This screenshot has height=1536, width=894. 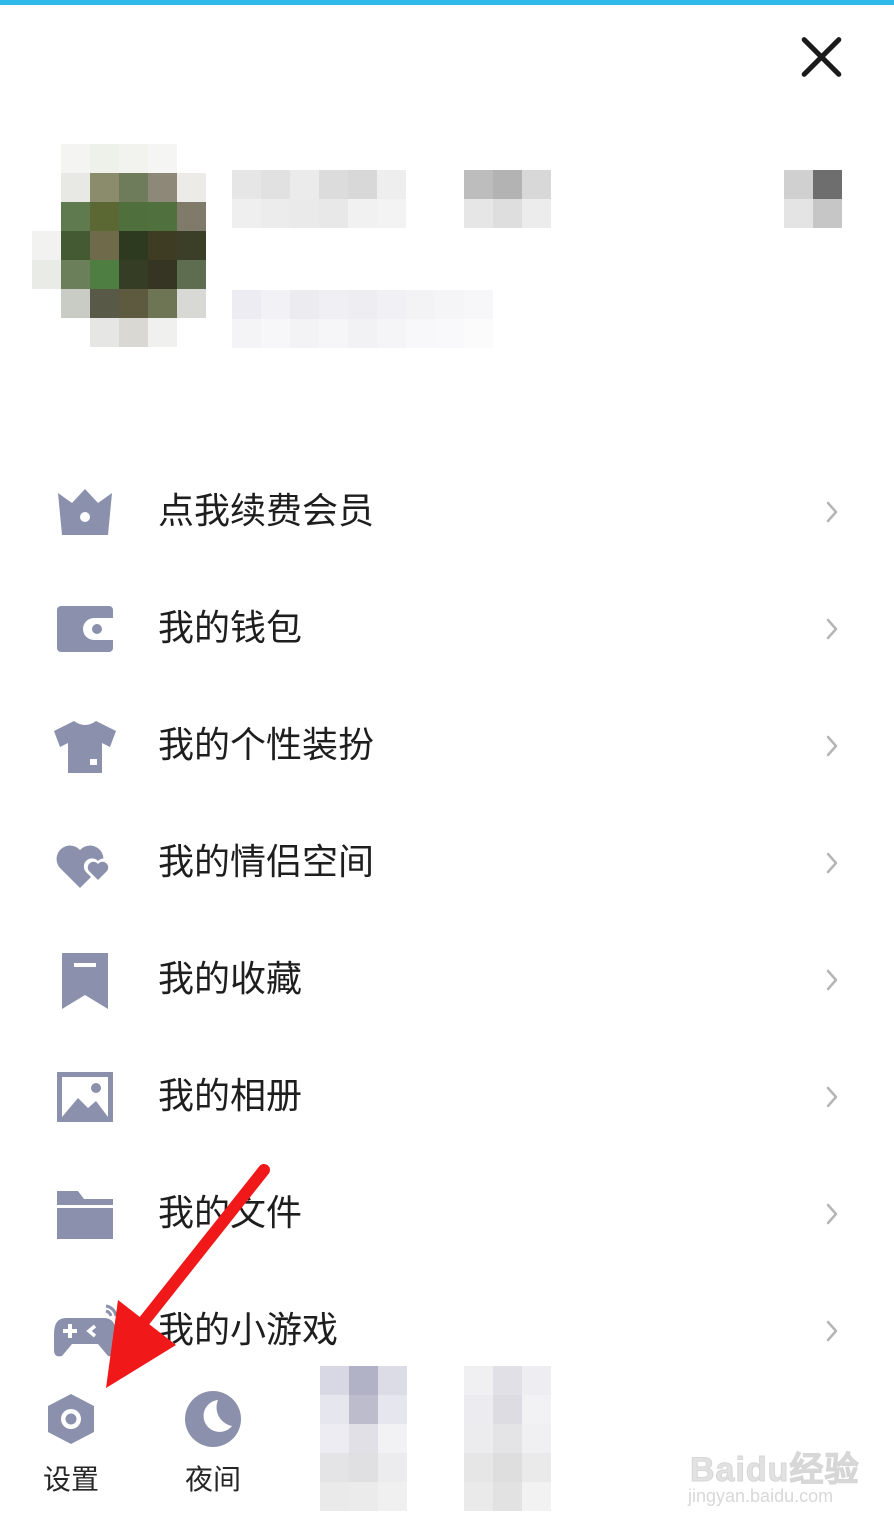 What do you see at coordinates (266, 511) in the screenshot?
I see `menu-item-label: 点我续费会员` at bounding box center [266, 511].